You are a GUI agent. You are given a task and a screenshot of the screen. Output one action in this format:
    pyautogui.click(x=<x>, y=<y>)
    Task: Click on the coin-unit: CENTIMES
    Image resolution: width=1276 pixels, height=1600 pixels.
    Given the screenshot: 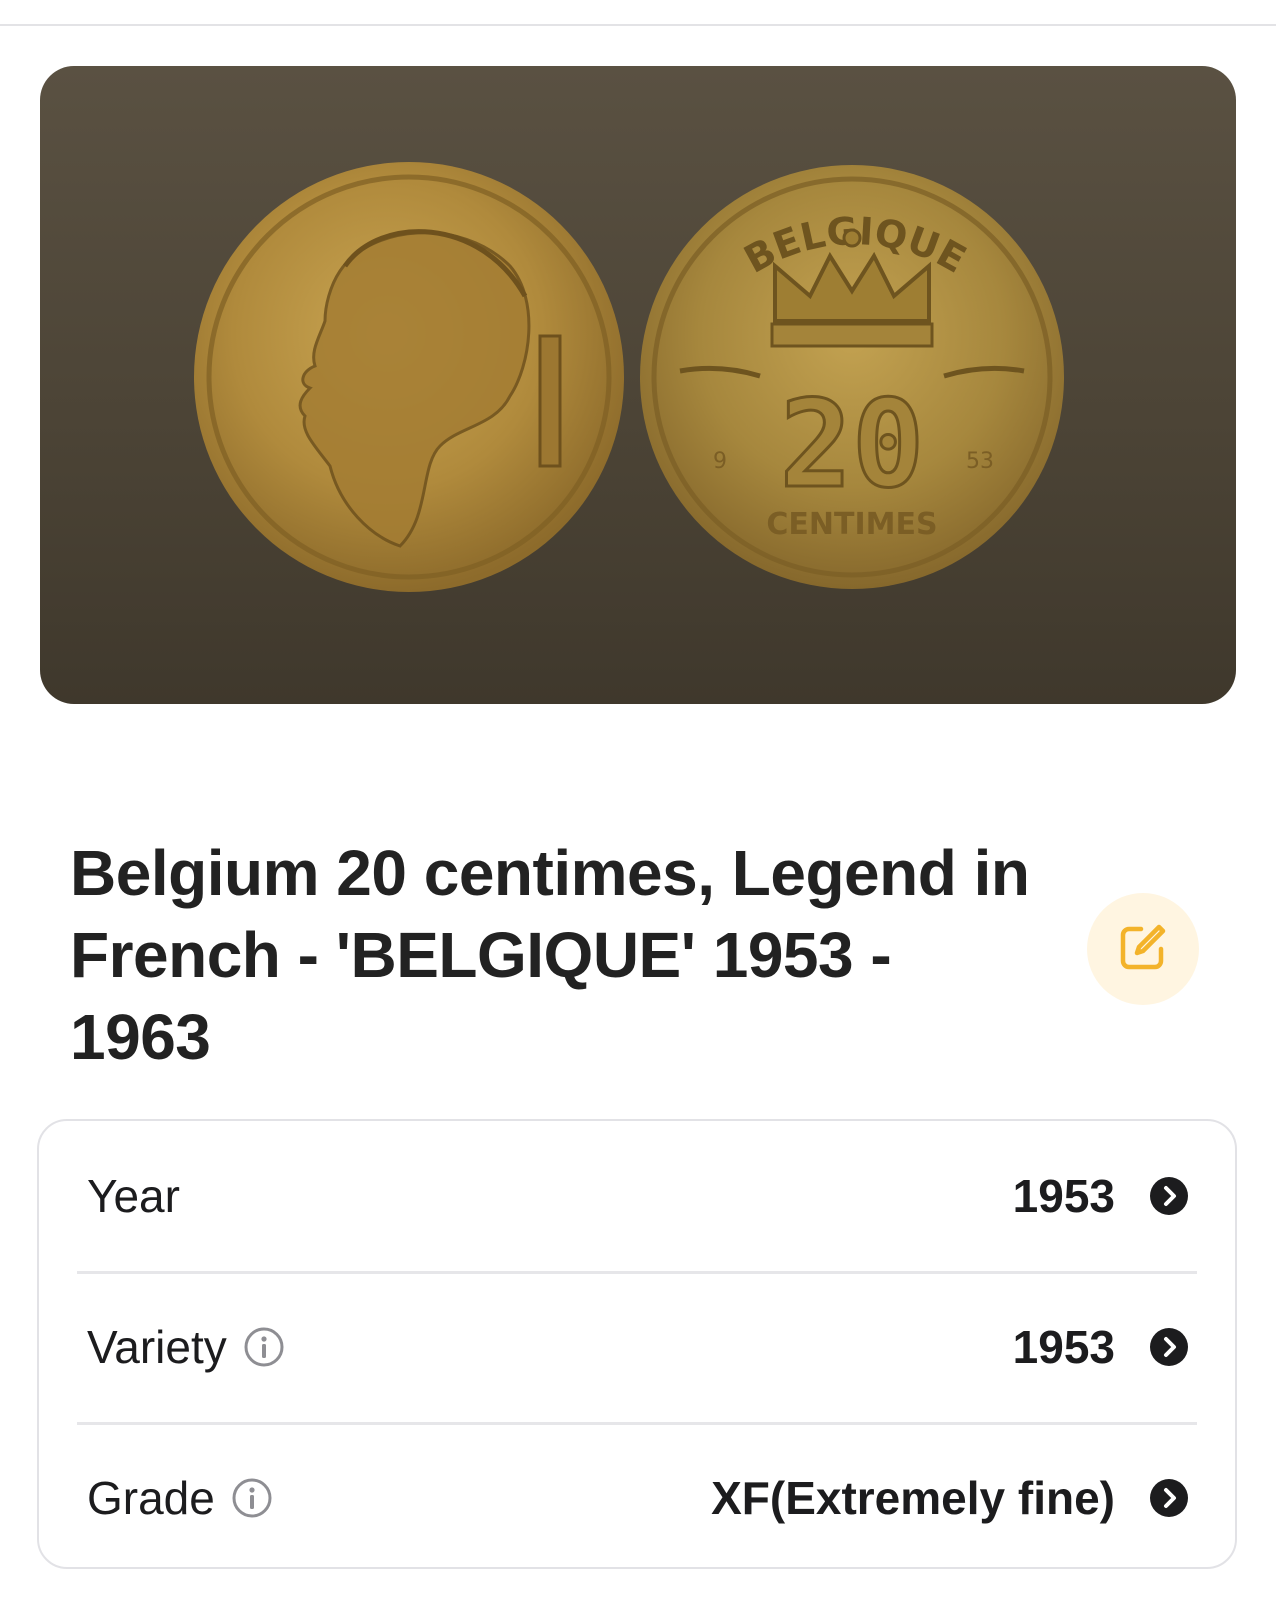 What is the action you would take?
    pyautogui.click(x=851, y=524)
    